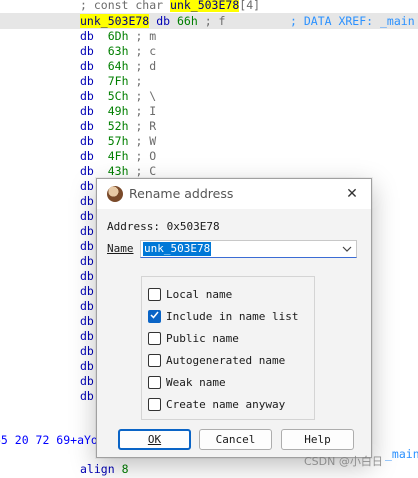 This screenshot has height=478, width=418. I want to click on listing-current-line: unk_503E78 db 66h ; f ; DATA XREF: _main, so click(209, 21).